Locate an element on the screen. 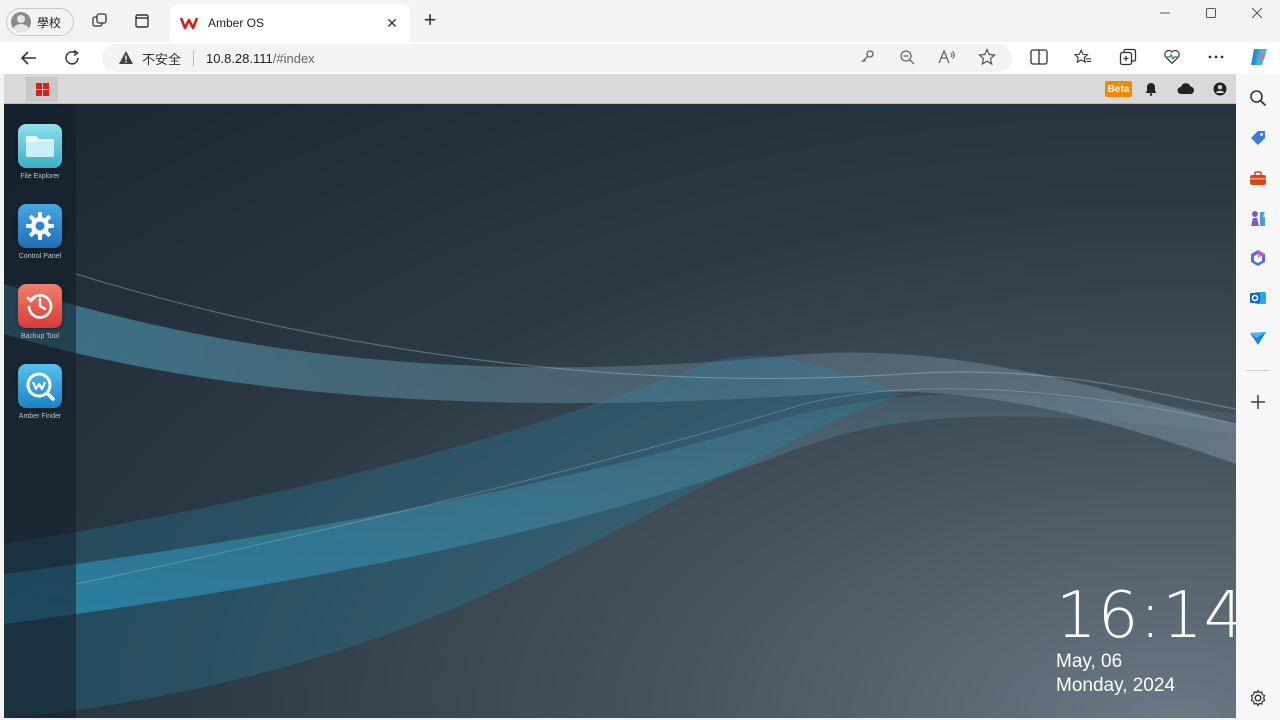  profile-button: 學校 is located at coordinates (40, 22).